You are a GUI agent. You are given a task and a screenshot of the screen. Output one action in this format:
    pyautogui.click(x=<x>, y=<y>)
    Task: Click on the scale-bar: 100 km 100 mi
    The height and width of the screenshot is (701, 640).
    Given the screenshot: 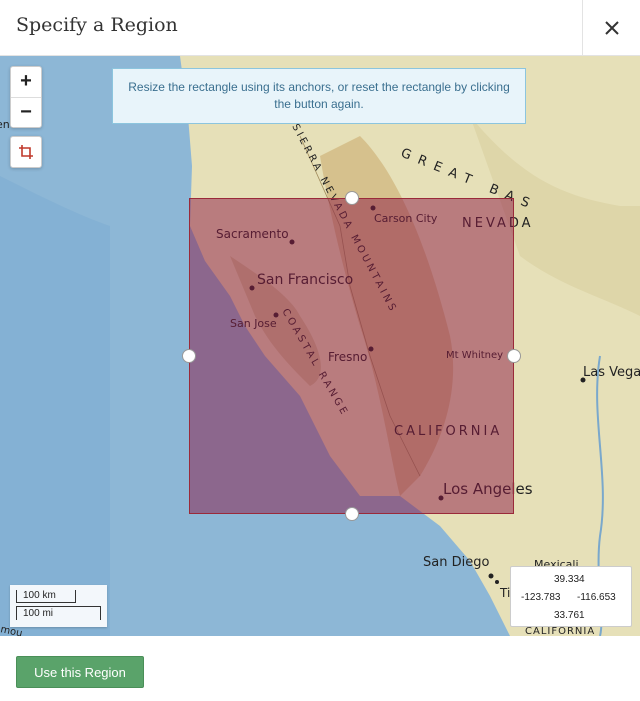 What is the action you would take?
    pyautogui.click(x=58, y=606)
    